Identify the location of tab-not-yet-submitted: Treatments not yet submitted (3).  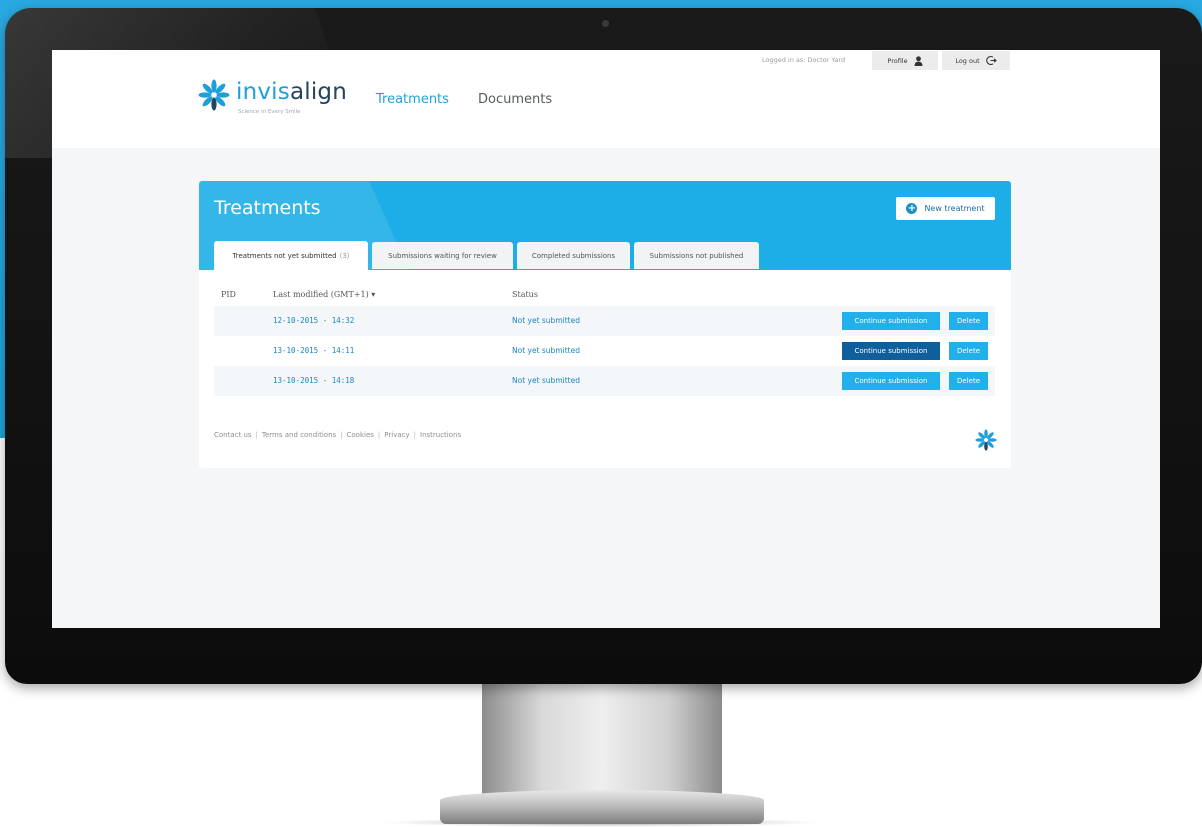
(291, 255).